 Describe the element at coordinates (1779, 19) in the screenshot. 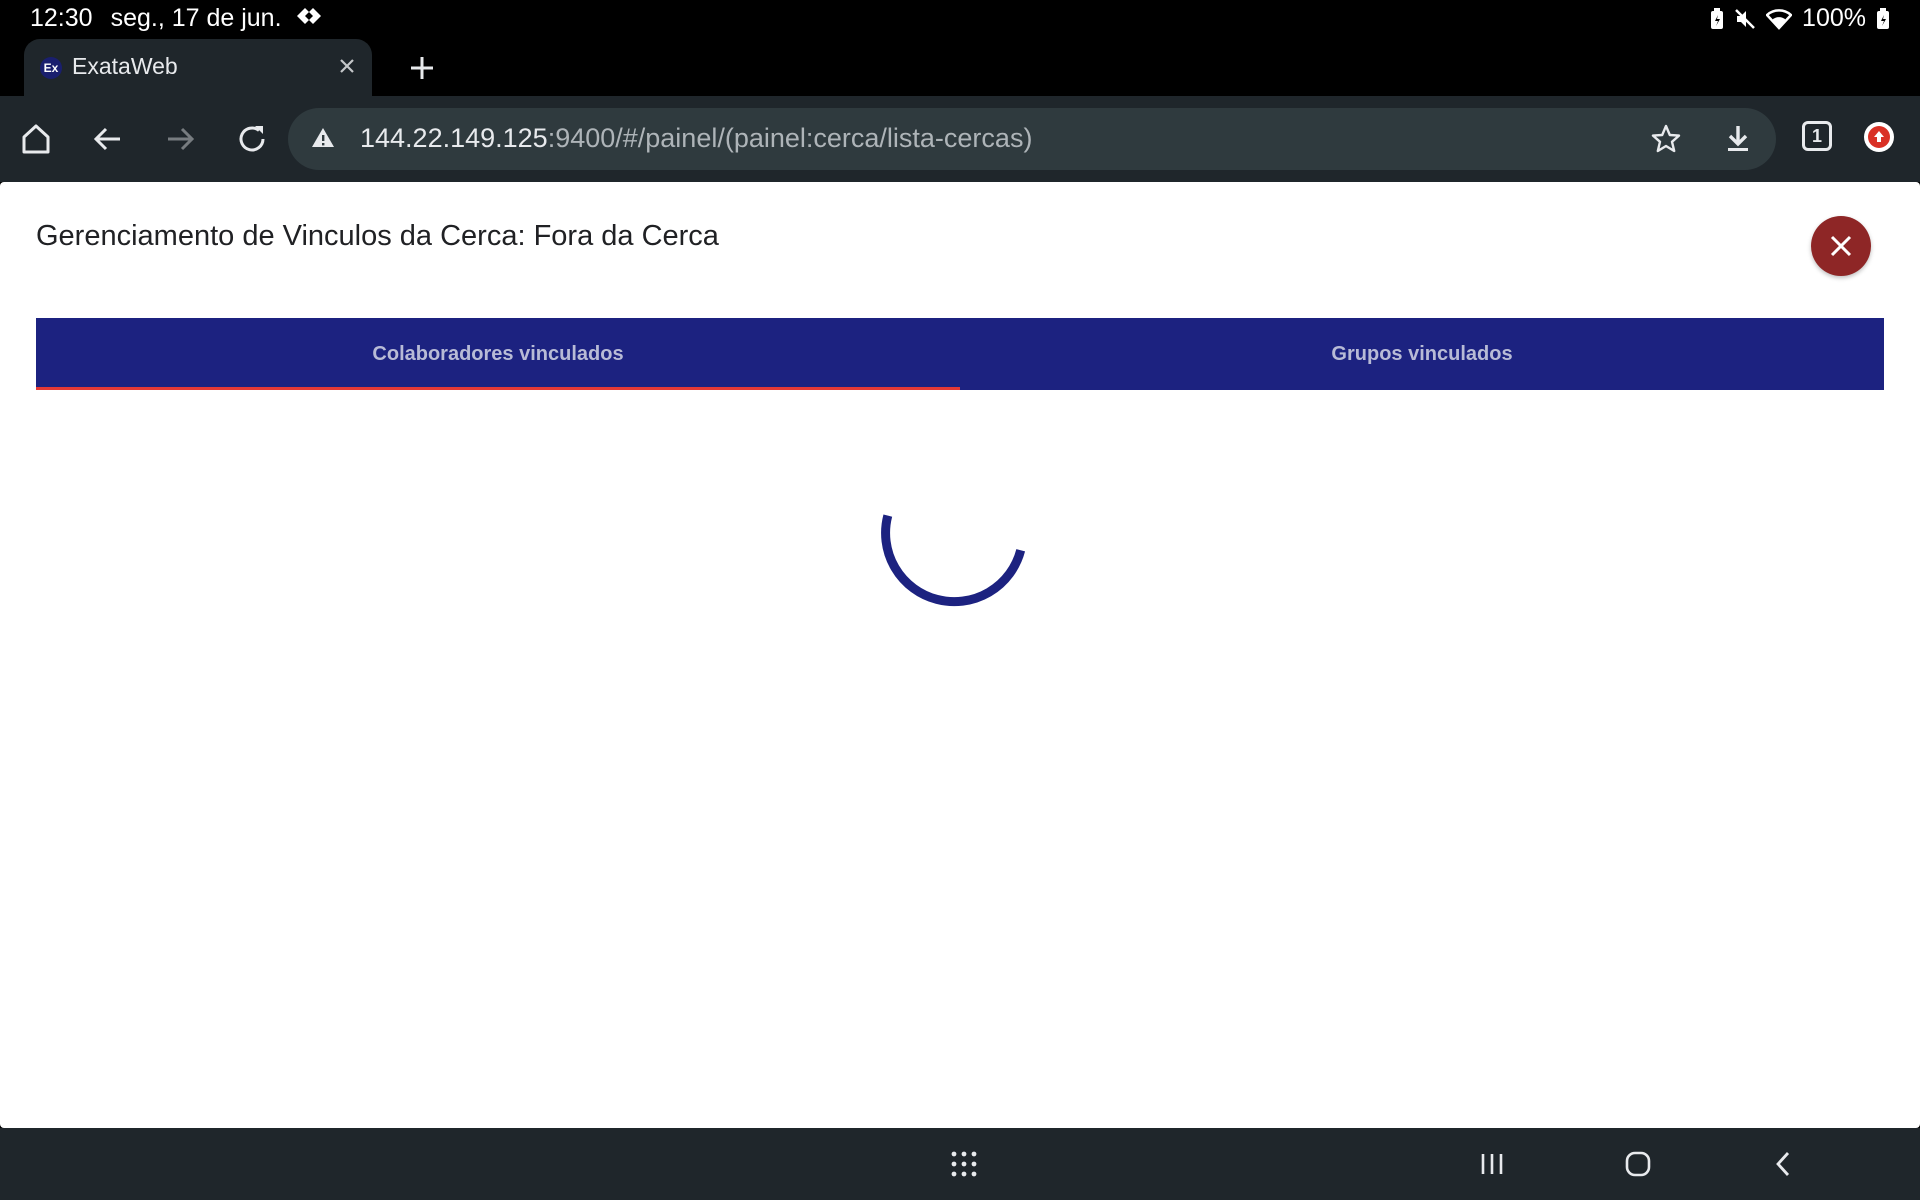

I see `wifi-icon` at that location.